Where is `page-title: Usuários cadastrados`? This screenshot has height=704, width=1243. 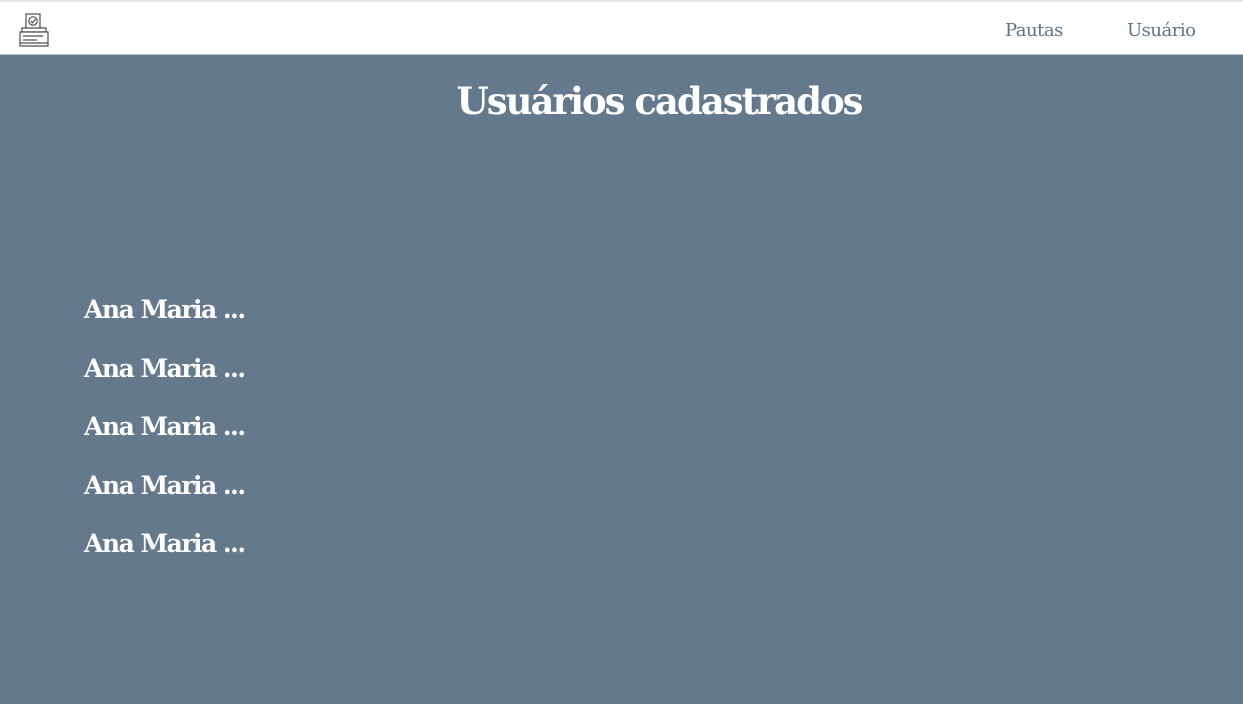
page-title: Usuários cadastrados is located at coordinates (659, 101).